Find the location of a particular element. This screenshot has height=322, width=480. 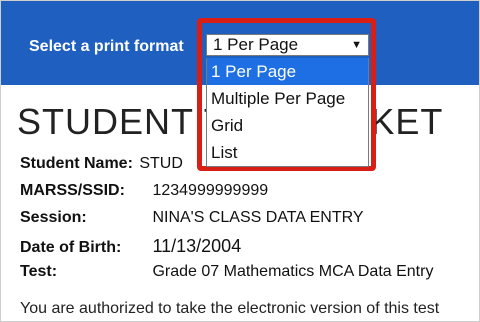

format-option-multiple-per-page: Multiple Per Page is located at coordinates (287, 98).